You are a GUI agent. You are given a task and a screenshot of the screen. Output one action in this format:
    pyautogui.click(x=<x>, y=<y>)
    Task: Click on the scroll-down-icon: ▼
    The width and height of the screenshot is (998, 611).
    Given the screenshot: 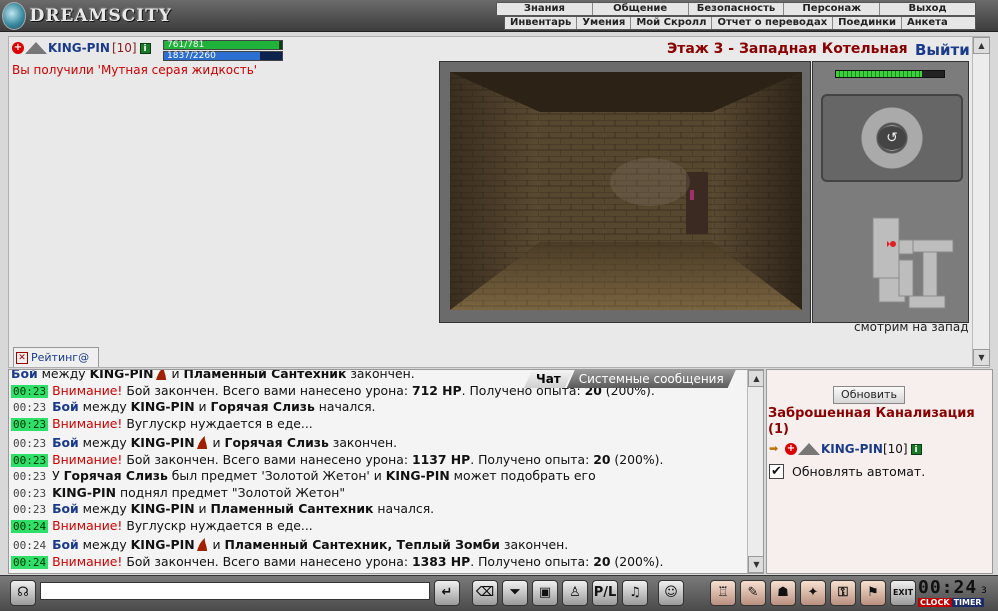 What is the action you would take?
    pyautogui.click(x=981, y=357)
    